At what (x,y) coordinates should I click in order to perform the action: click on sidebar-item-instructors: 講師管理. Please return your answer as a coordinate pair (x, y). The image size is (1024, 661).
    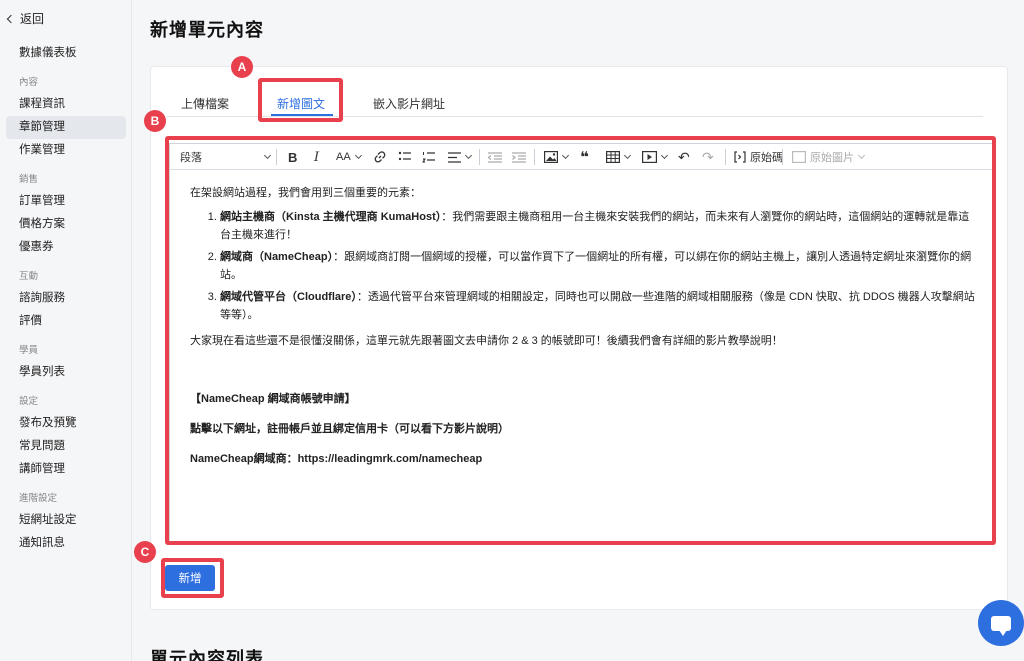
    Looking at the image, I should click on (66, 469).